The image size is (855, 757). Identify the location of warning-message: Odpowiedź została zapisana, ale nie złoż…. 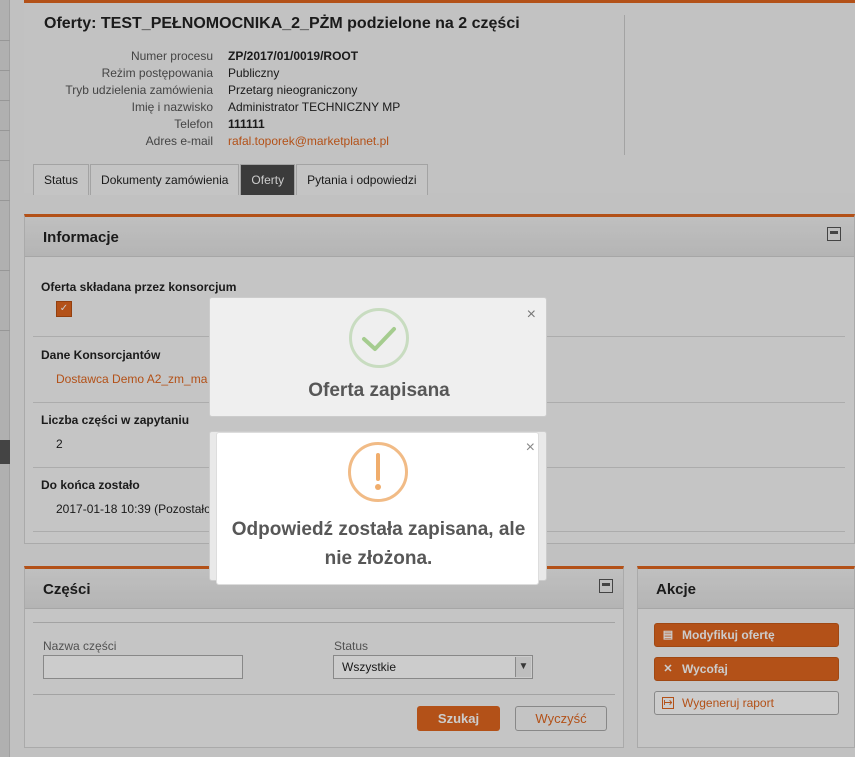
(378, 544).